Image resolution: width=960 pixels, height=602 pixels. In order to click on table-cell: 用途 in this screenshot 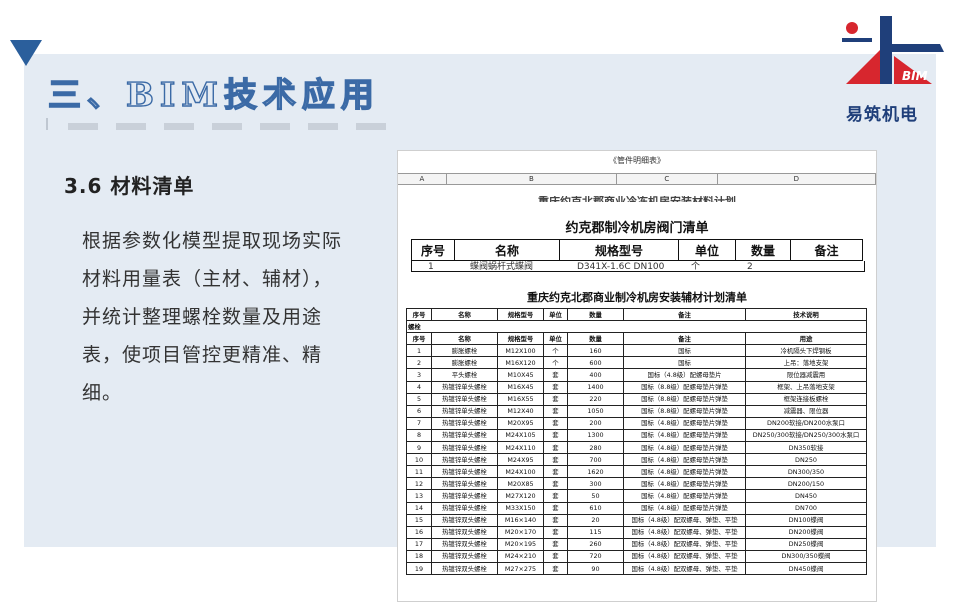, I will do `click(806, 339)`.